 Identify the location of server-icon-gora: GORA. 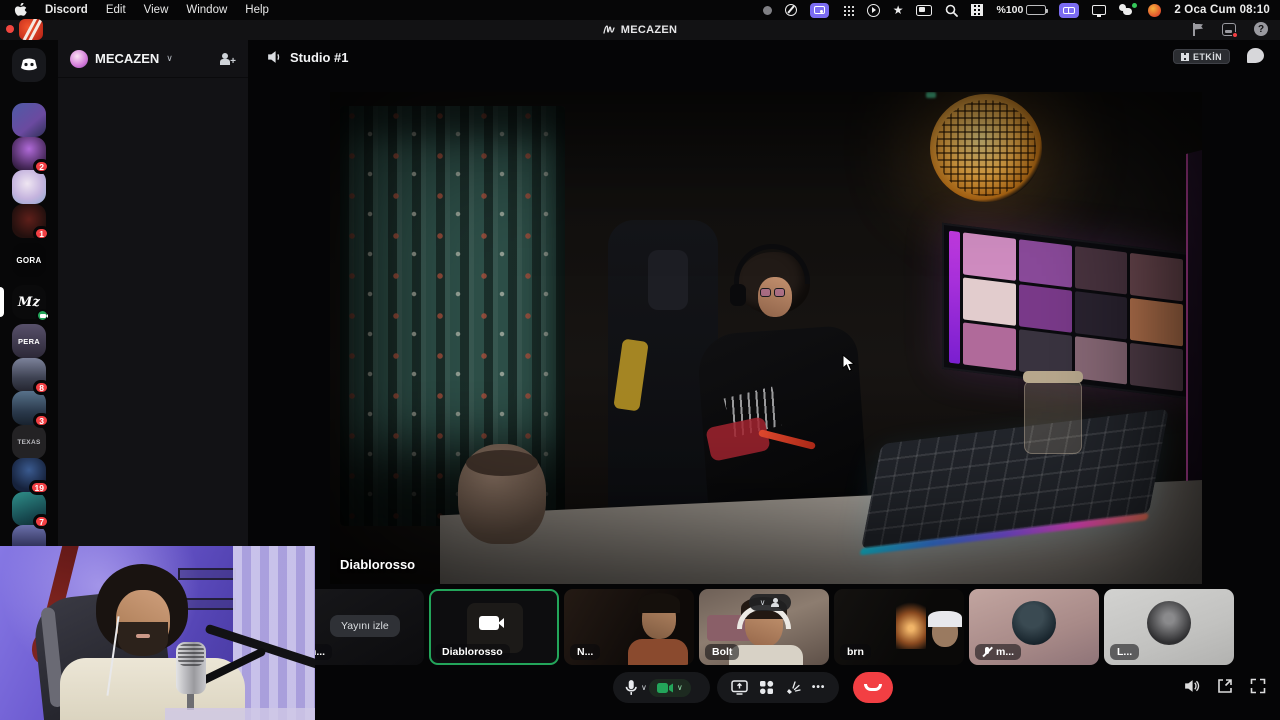
(29, 260).